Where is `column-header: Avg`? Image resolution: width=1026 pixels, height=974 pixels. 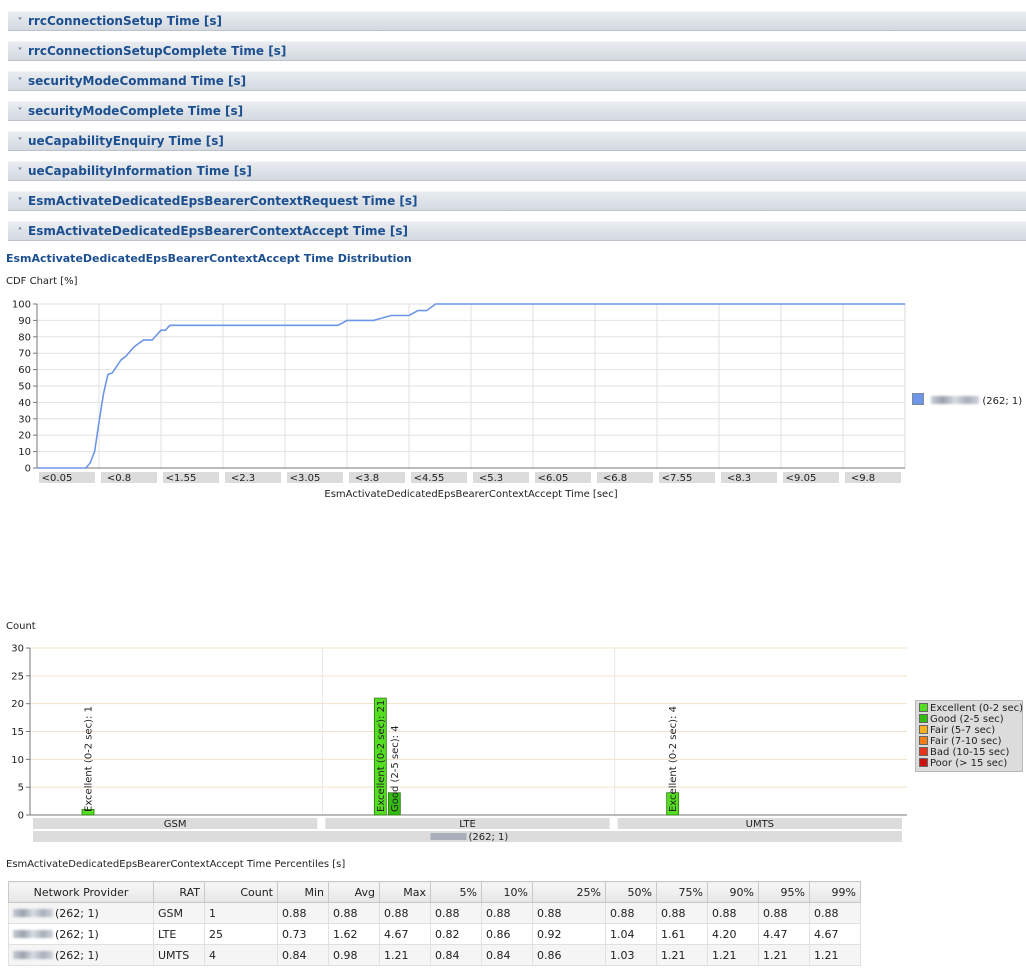
column-header: Avg is located at coordinates (354, 892).